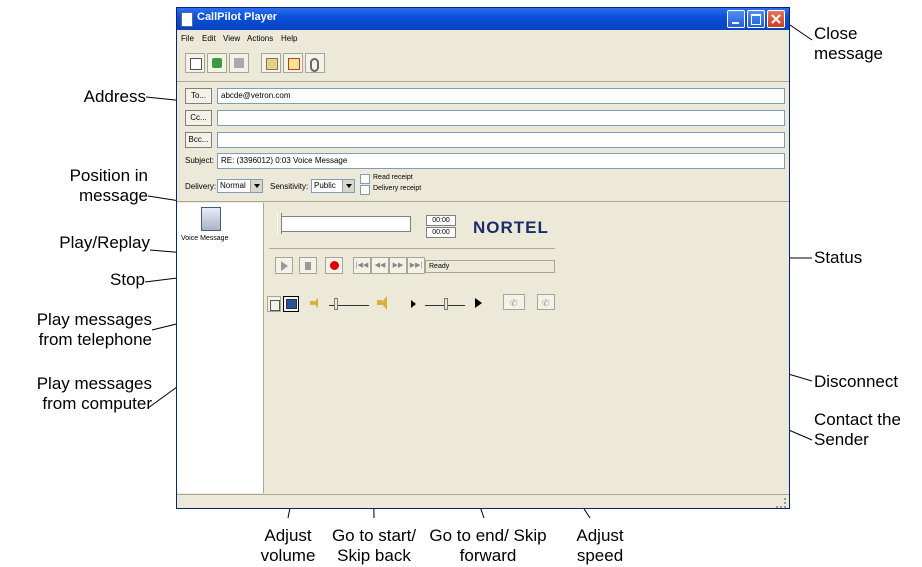 Image resolution: width=922 pixels, height=567 pixels. What do you see at coordinates (856, 381) in the screenshot?
I see `callout-disconnect: Disconnect` at bounding box center [856, 381].